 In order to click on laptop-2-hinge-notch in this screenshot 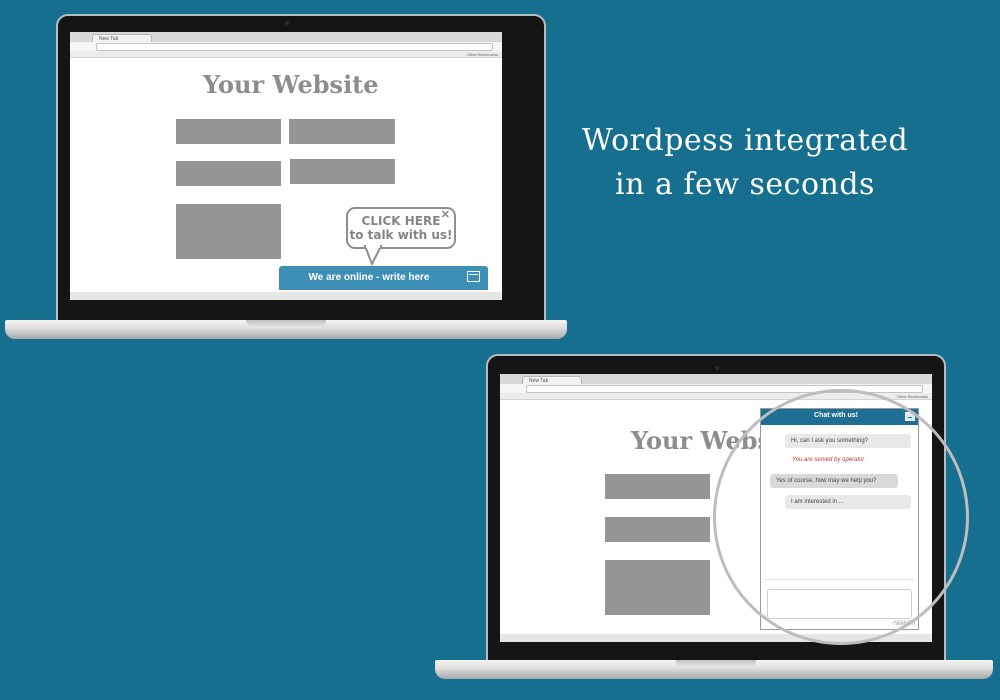, I will do `click(716, 664)`.